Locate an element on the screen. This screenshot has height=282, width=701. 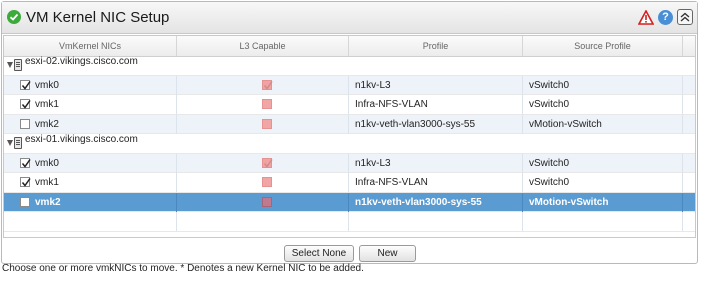
column-header-vmkernel-nics: VmKernel NICs is located at coordinates (90, 46).